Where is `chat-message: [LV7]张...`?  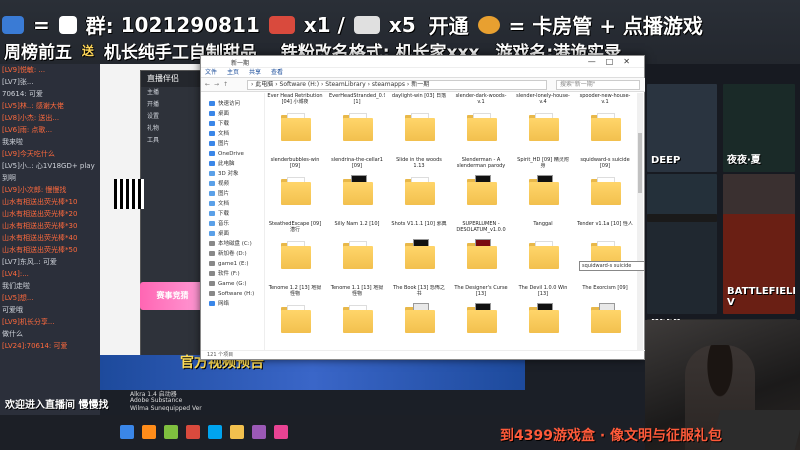
chat-message: [LV7]张... is located at coordinates (18, 82).